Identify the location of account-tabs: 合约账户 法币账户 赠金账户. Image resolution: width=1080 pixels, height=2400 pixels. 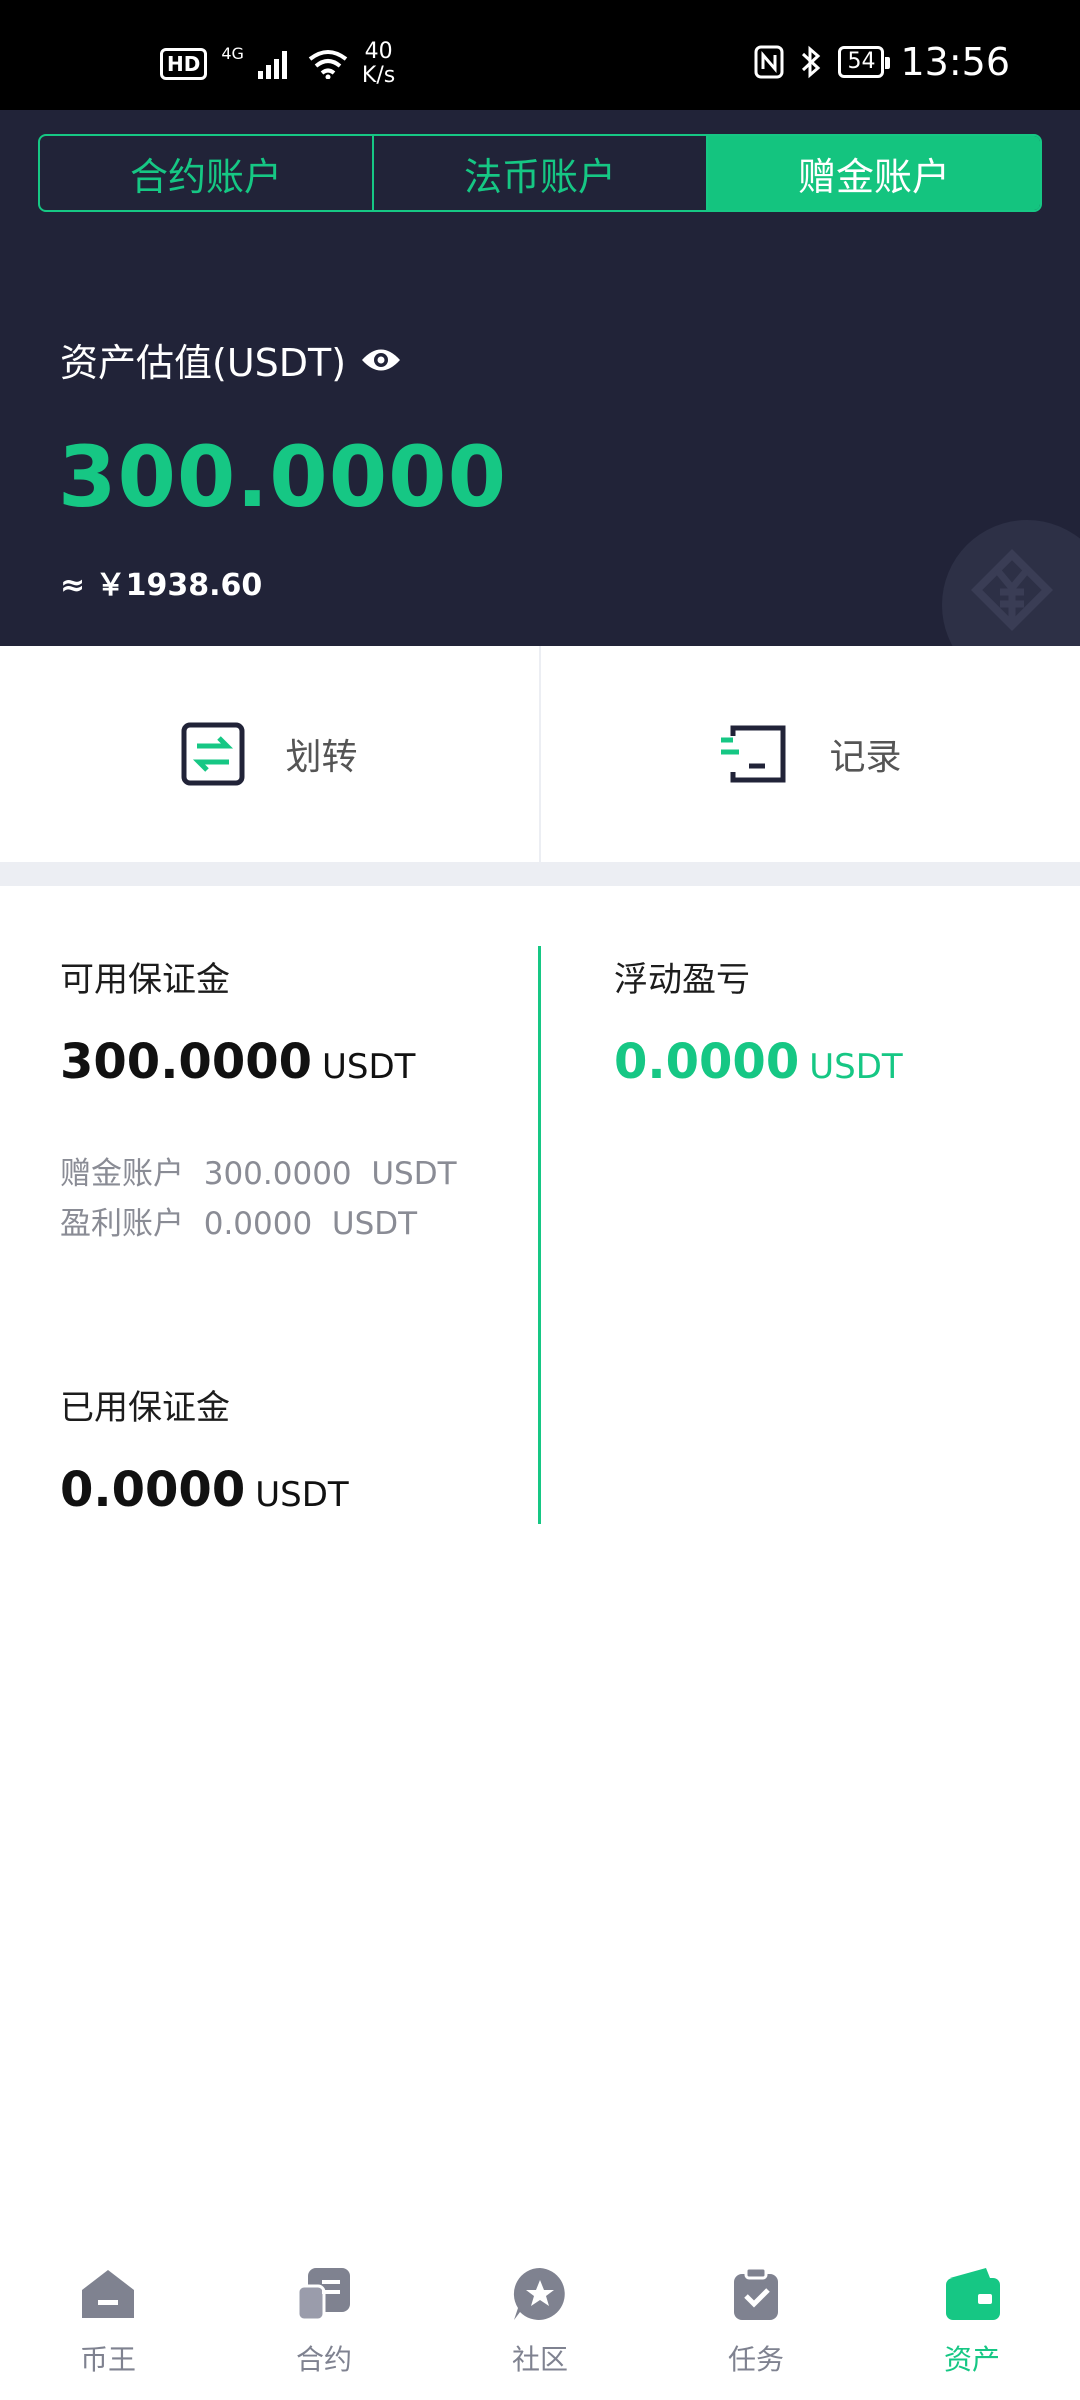
(540, 173).